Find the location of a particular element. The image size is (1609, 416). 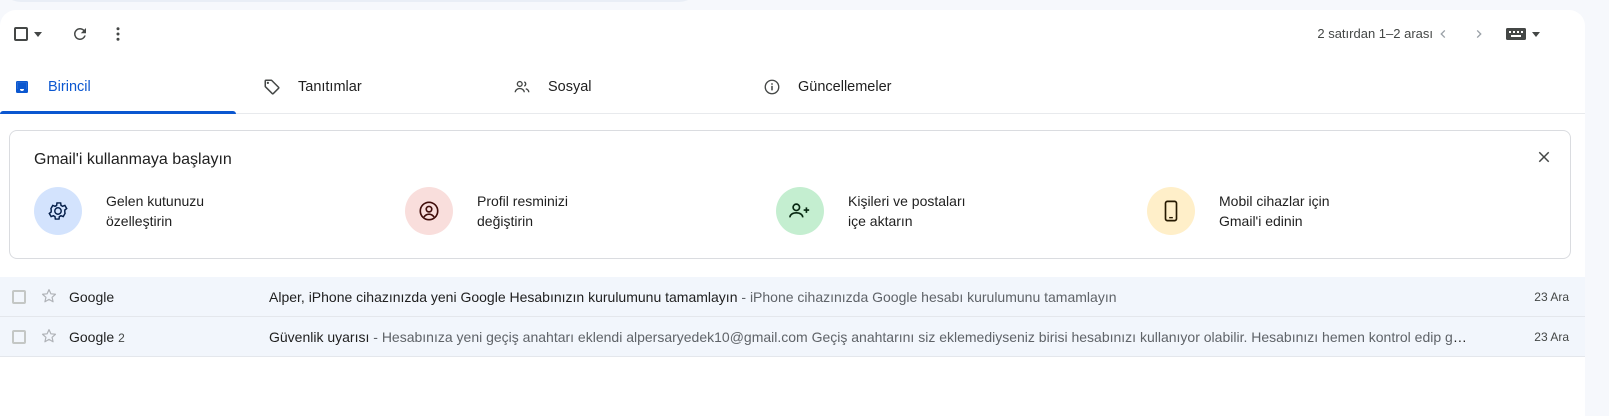

smartphone-icon is located at coordinates (1171, 211).